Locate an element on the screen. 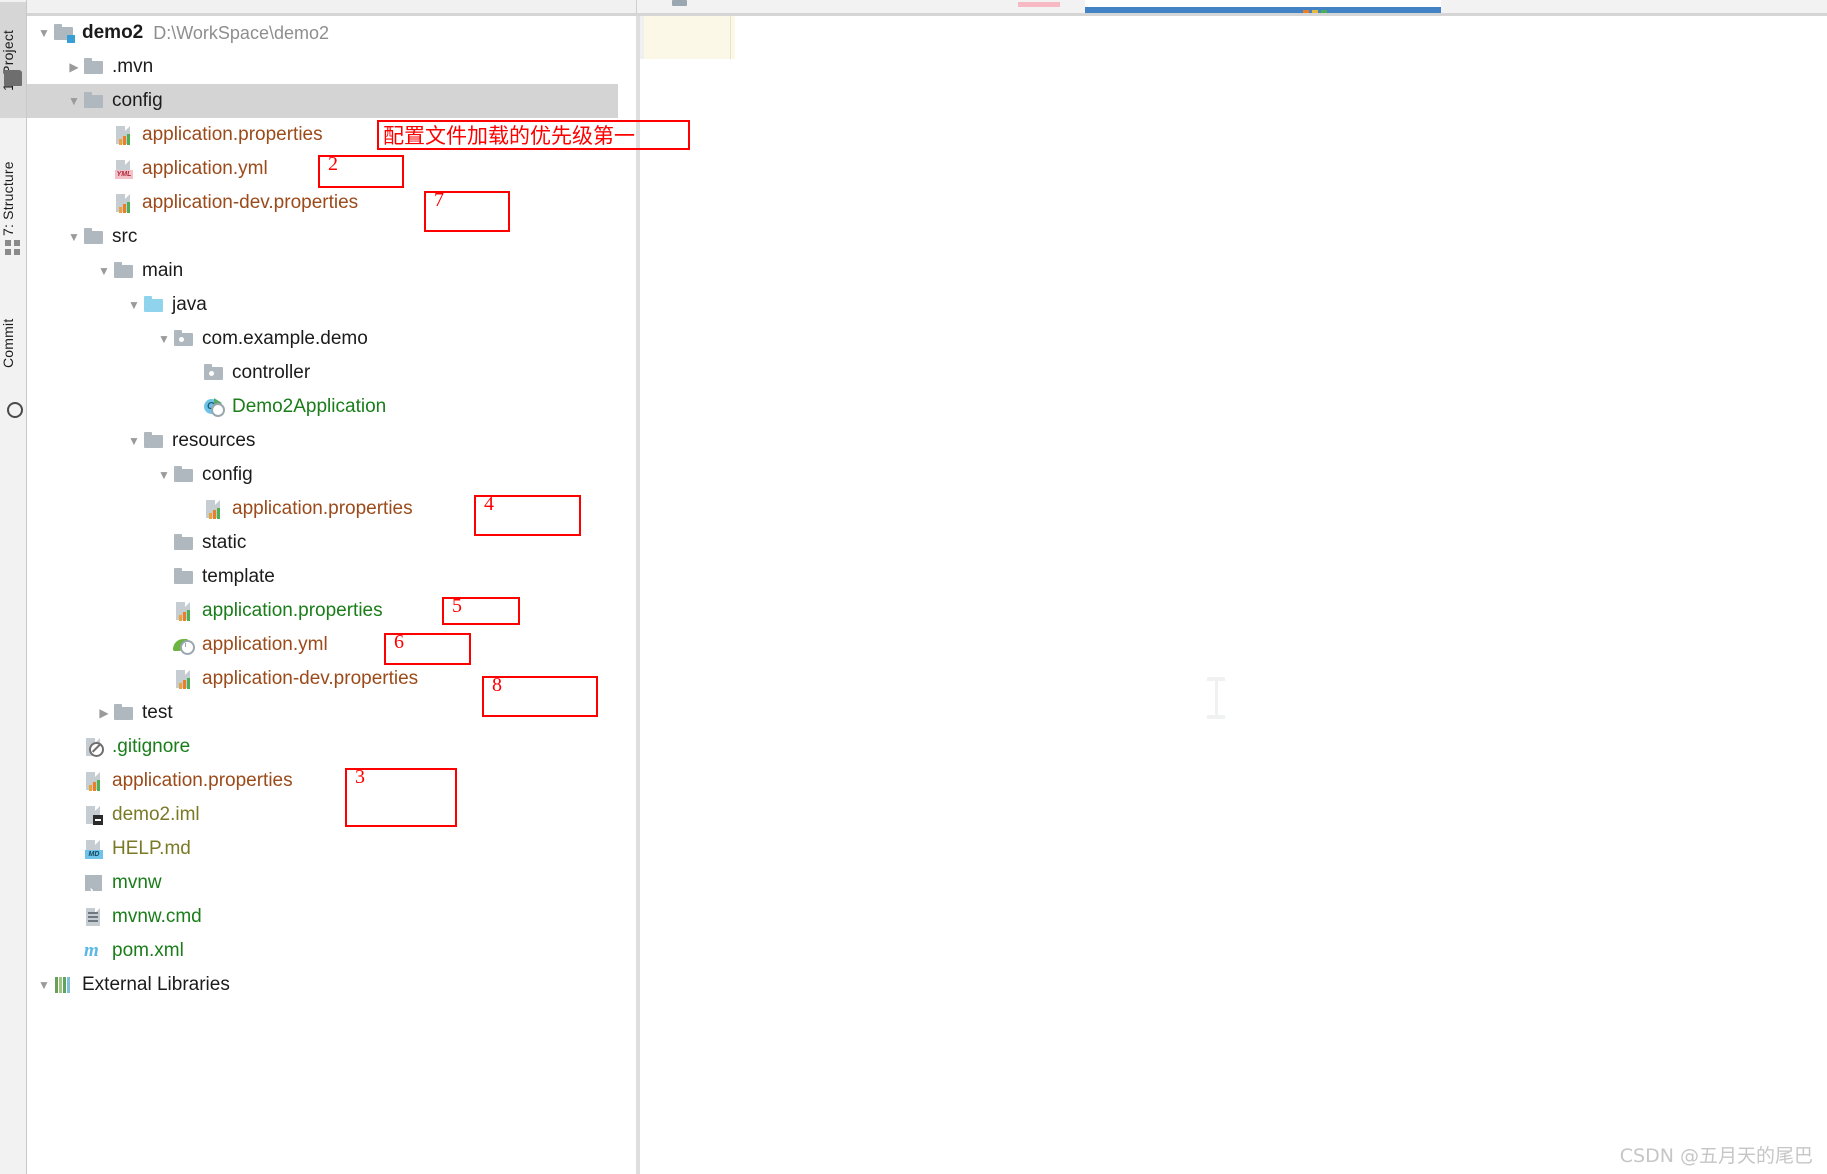  tree-row-label: template is located at coordinates (238, 576).